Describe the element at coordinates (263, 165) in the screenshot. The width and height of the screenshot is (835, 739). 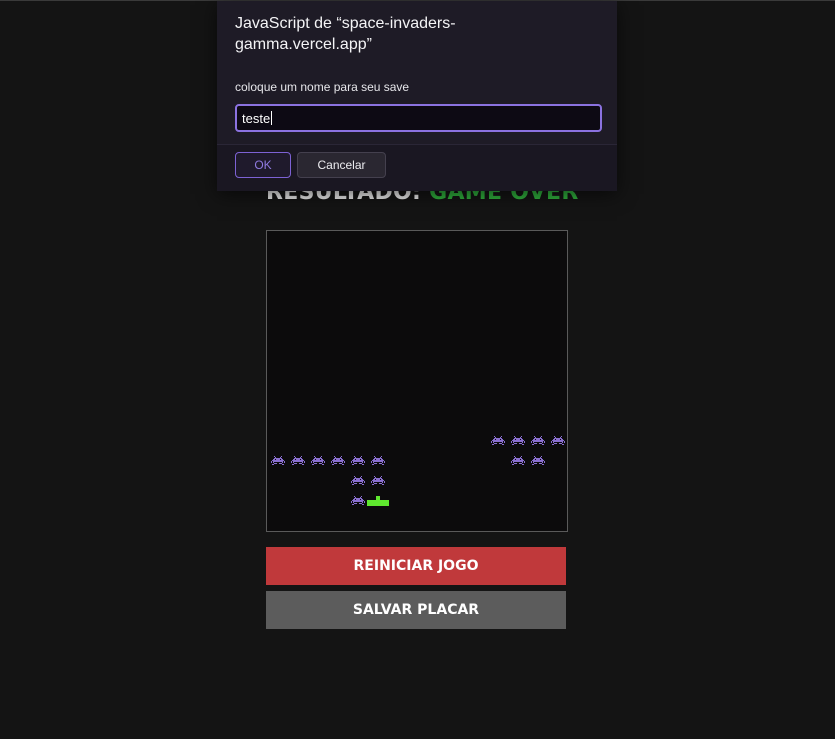
I see `ok-button: OK` at that location.